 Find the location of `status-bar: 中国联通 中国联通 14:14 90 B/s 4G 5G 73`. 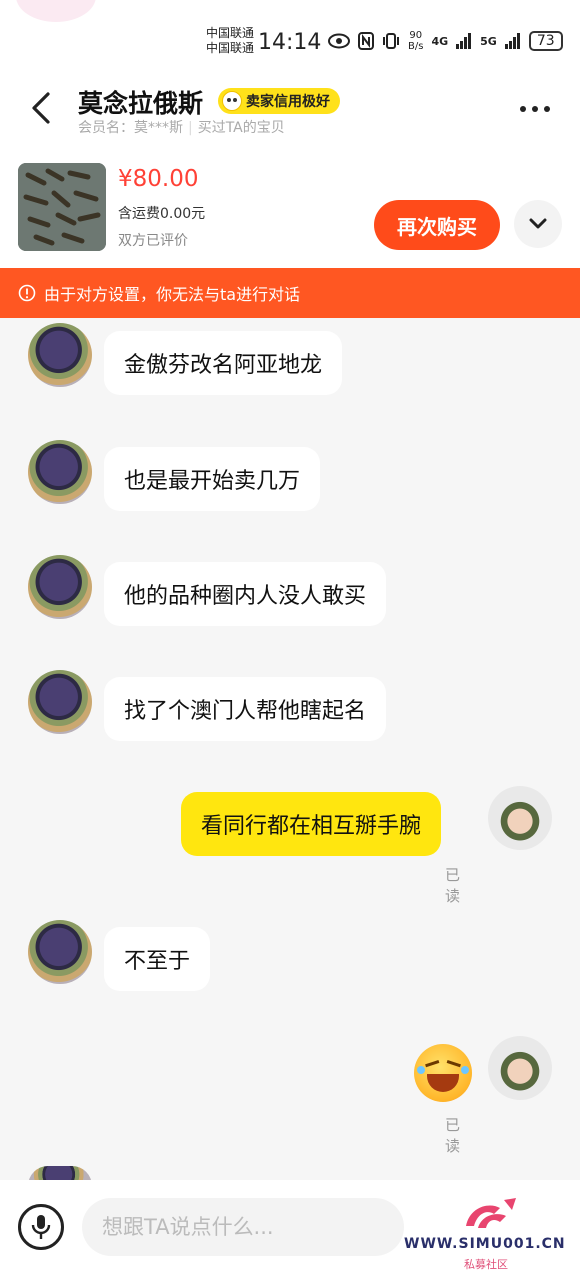

status-bar: 中国联通 中国联通 14:14 90 B/s 4G 5G 73 is located at coordinates (290, 35).